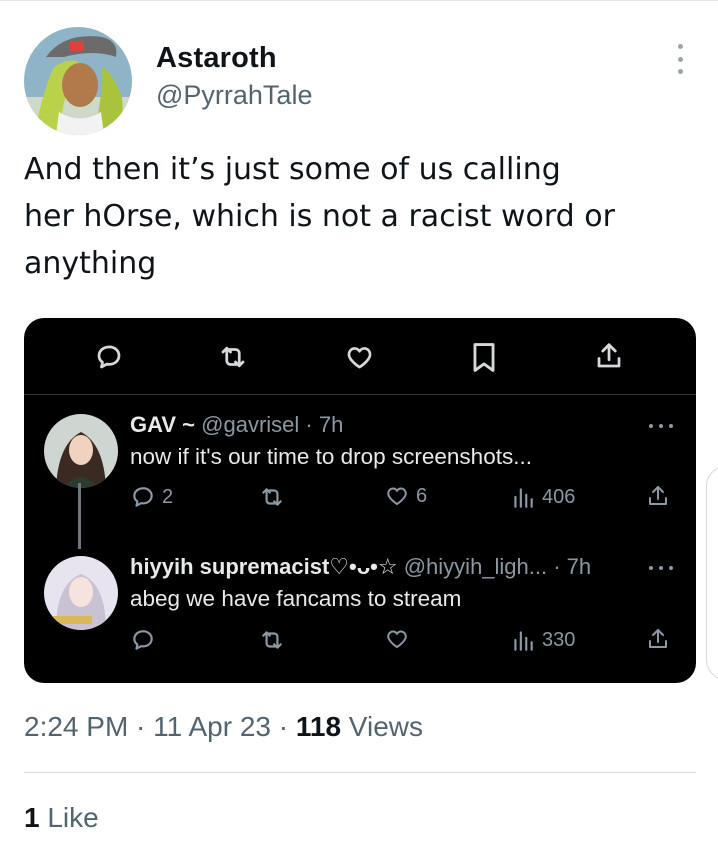 The width and height of the screenshot is (718, 855). What do you see at coordinates (146, 640) in the screenshot?
I see `reply-count` at bounding box center [146, 640].